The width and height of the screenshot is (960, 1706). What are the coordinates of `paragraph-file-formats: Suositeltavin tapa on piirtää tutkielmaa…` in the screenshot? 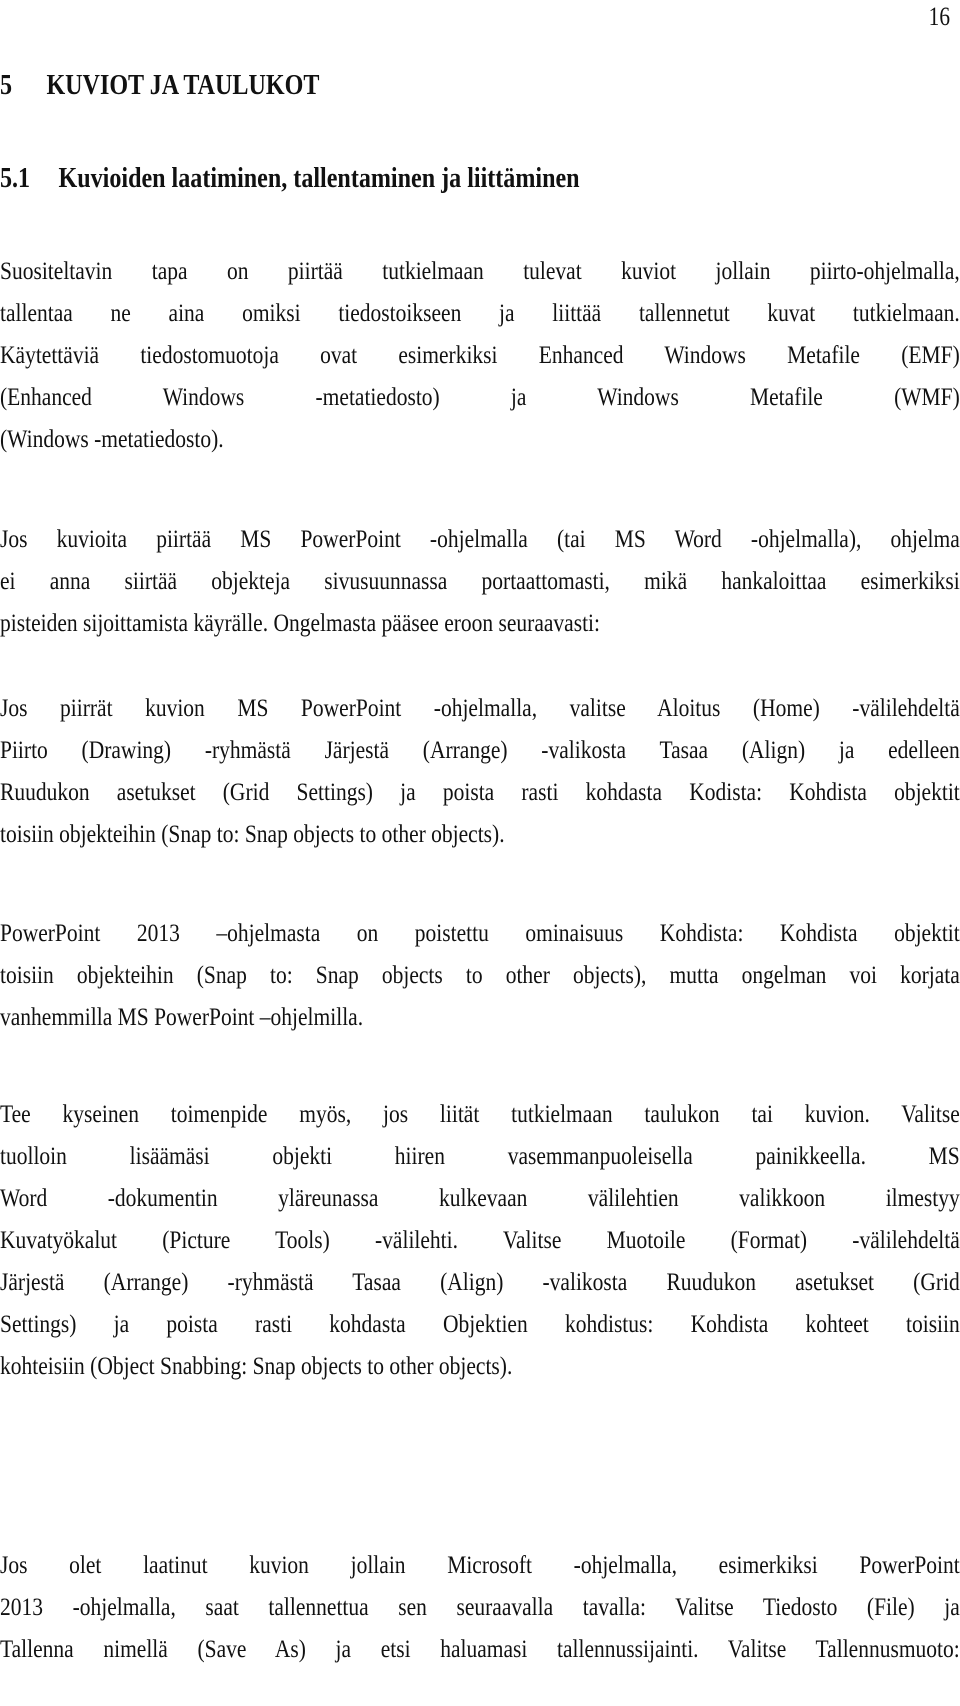 It's located at (480, 356).